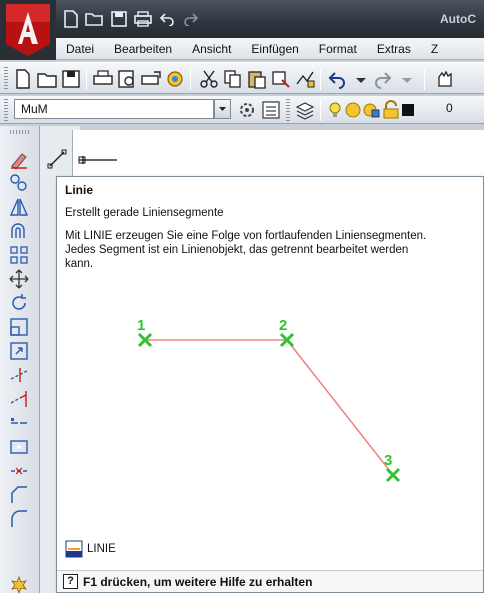 The width and height of the screenshot is (484, 593). What do you see at coordinates (28, 30) in the screenshot?
I see `autocad-logo` at bounding box center [28, 30].